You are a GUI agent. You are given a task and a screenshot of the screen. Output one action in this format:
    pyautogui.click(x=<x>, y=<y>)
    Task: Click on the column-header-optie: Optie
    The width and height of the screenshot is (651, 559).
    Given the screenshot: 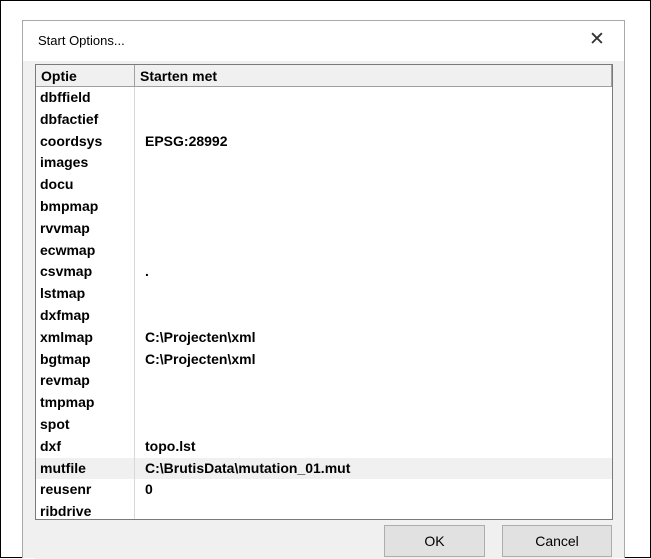 What is the action you would take?
    pyautogui.click(x=85, y=76)
    